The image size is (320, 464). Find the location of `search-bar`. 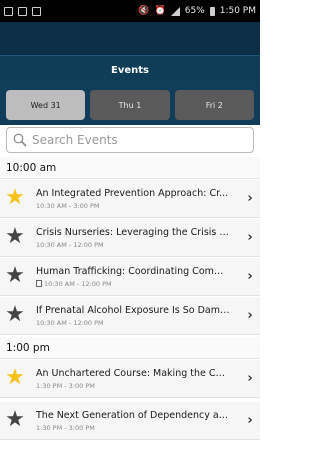

search-bar is located at coordinates (130, 140).